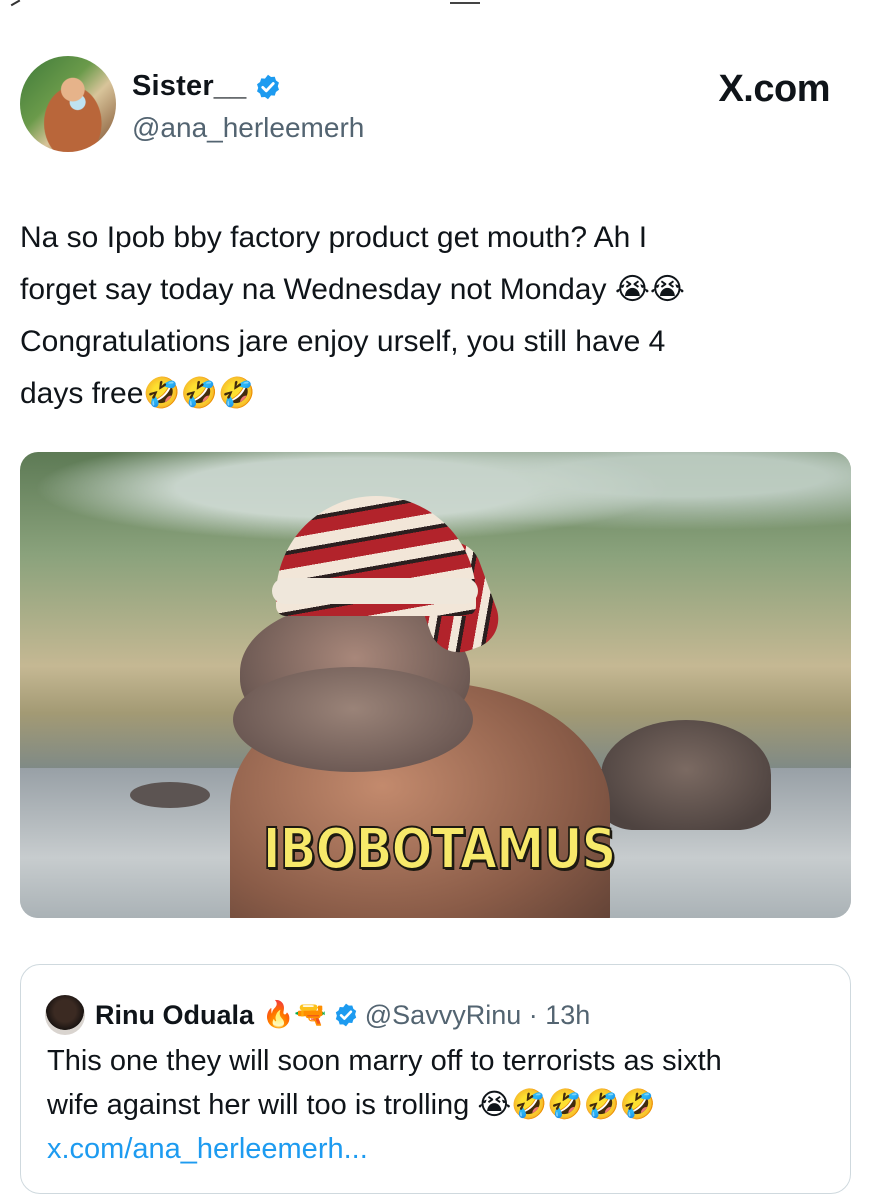 The width and height of the screenshot is (870, 1200). What do you see at coordinates (189, 86) in the screenshot?
I see `author-display-name: Sister__` at bounding box center [189, 86].